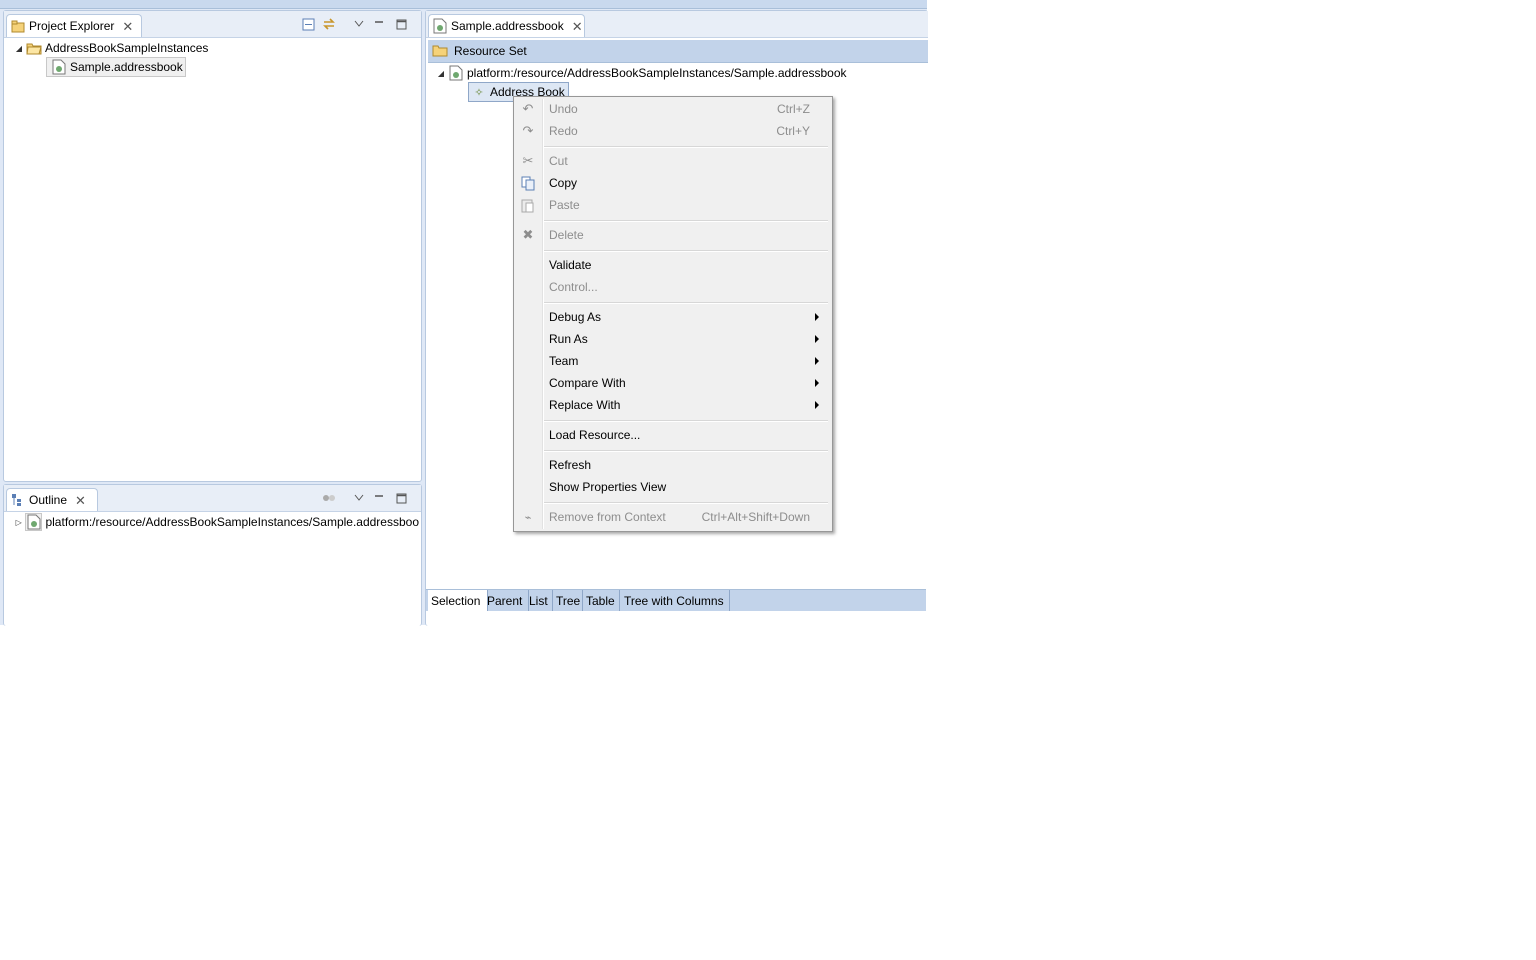 The height and width of the screenshot is (960, 1536). I want to click on link-with-editor-icon, so click(329, 24).